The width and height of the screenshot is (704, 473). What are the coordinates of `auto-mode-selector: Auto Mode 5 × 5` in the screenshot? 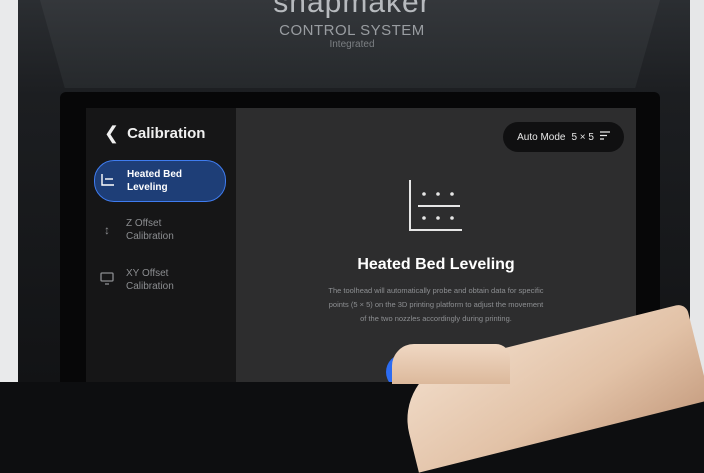 It's located at (563, 137).